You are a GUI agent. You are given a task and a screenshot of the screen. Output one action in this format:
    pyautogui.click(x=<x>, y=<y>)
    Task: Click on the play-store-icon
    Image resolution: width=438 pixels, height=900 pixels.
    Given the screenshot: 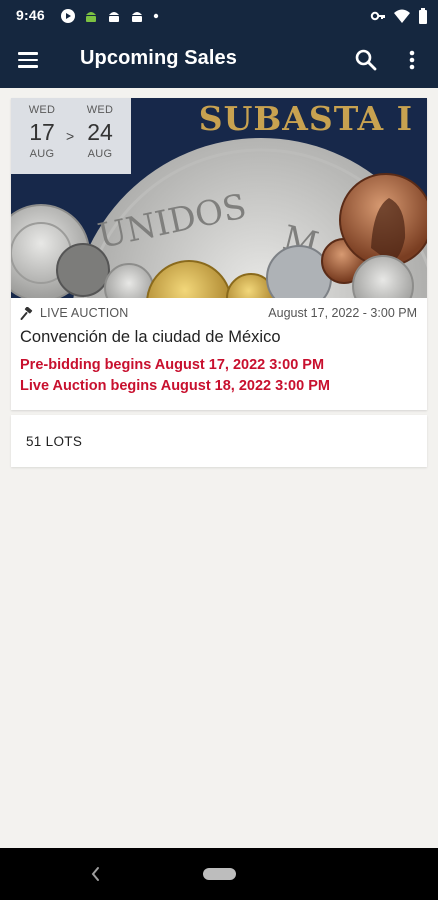 What is the action you would take?
    pyautogui.click(x=68, y=16)
    